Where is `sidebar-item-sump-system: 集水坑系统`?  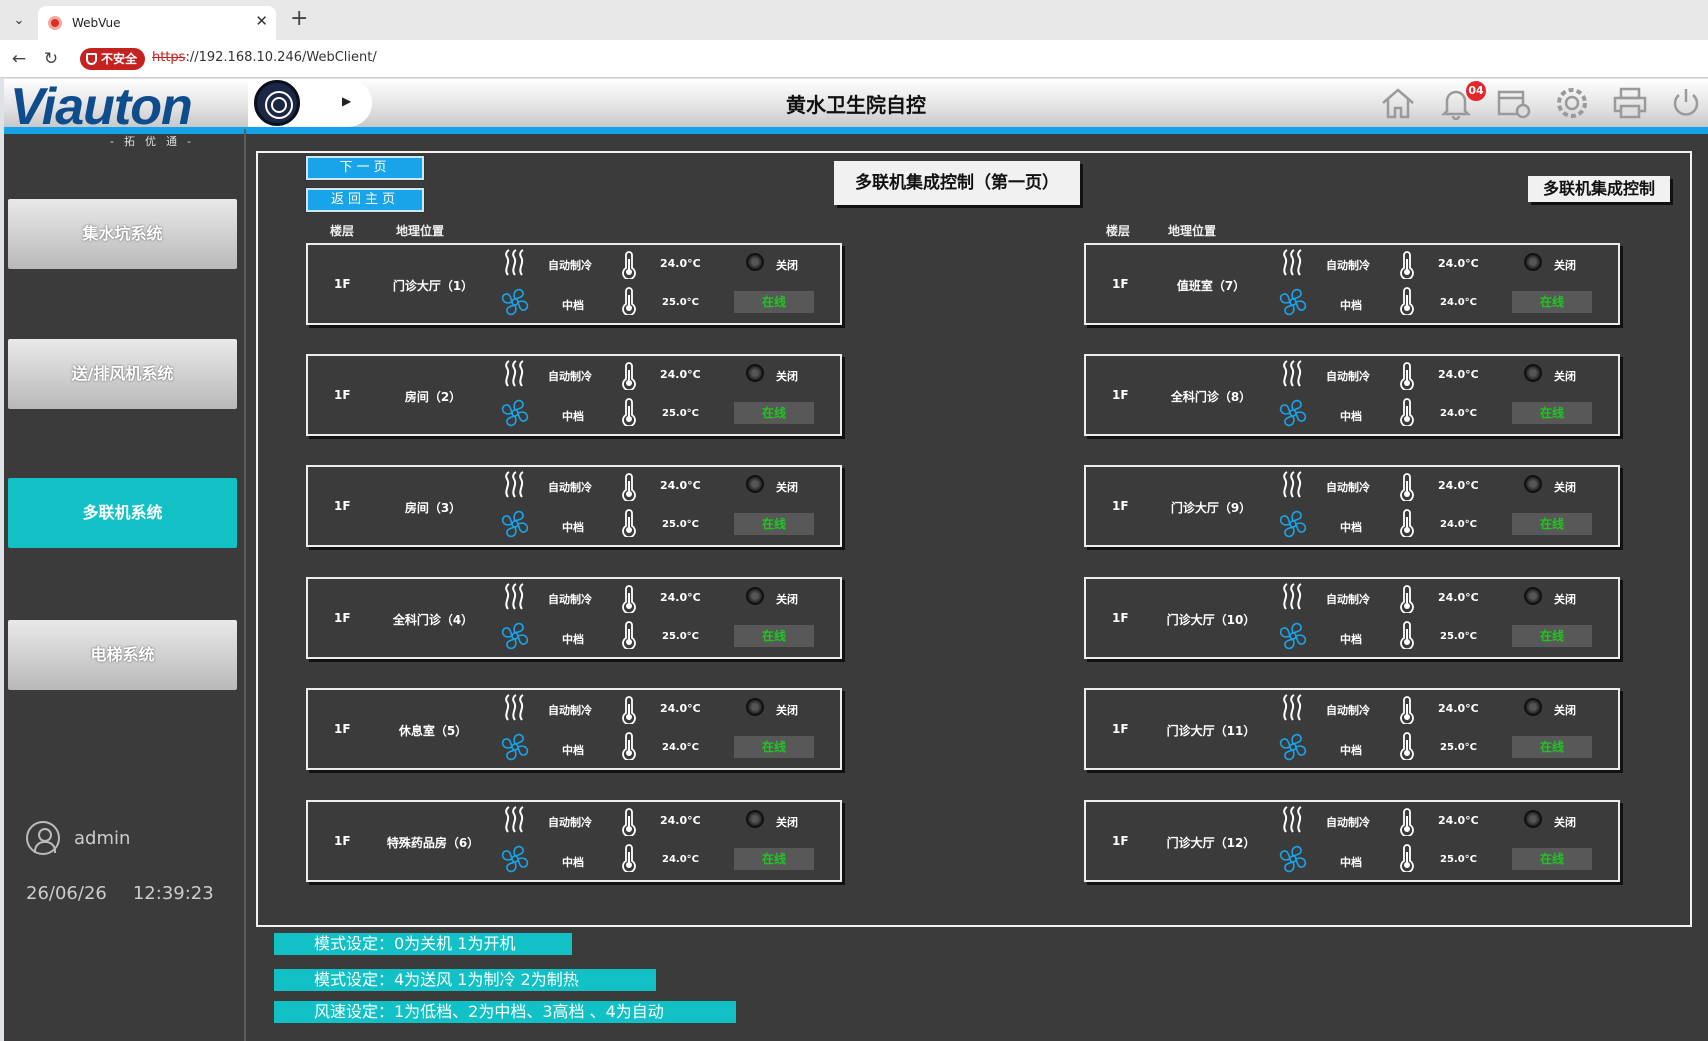 sidebar-item-sump-system: 集水坑系统 is located at coordinates (122, 234).